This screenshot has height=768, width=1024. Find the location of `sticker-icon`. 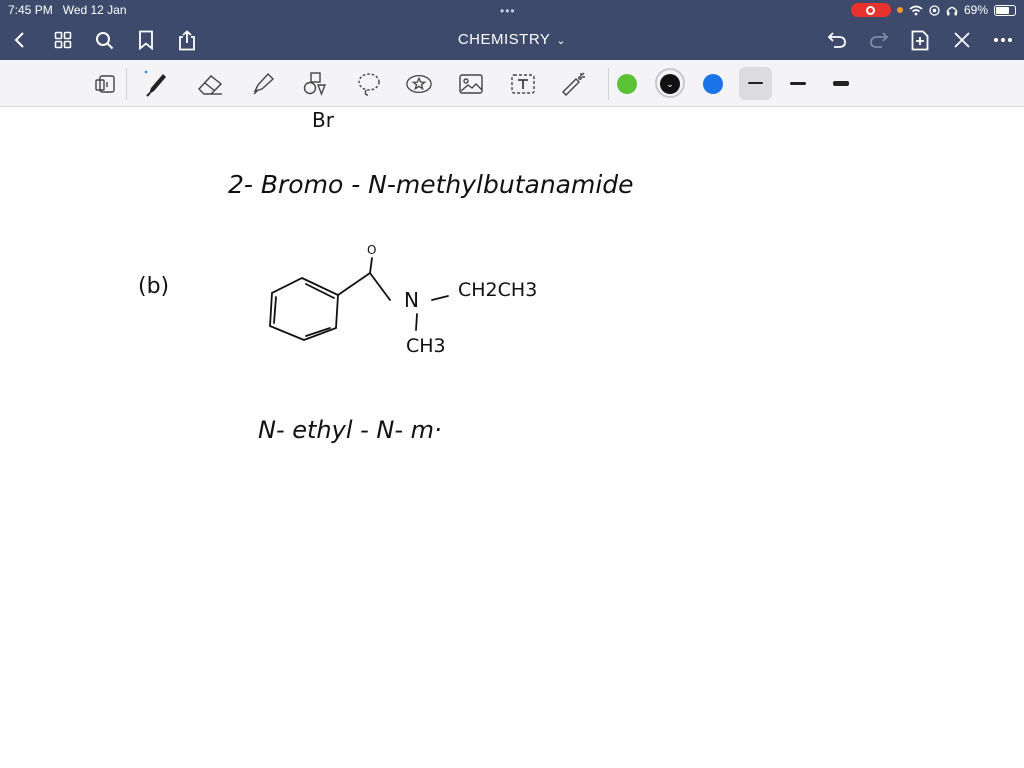

sticker-icon is located at coordinates (419, 84).